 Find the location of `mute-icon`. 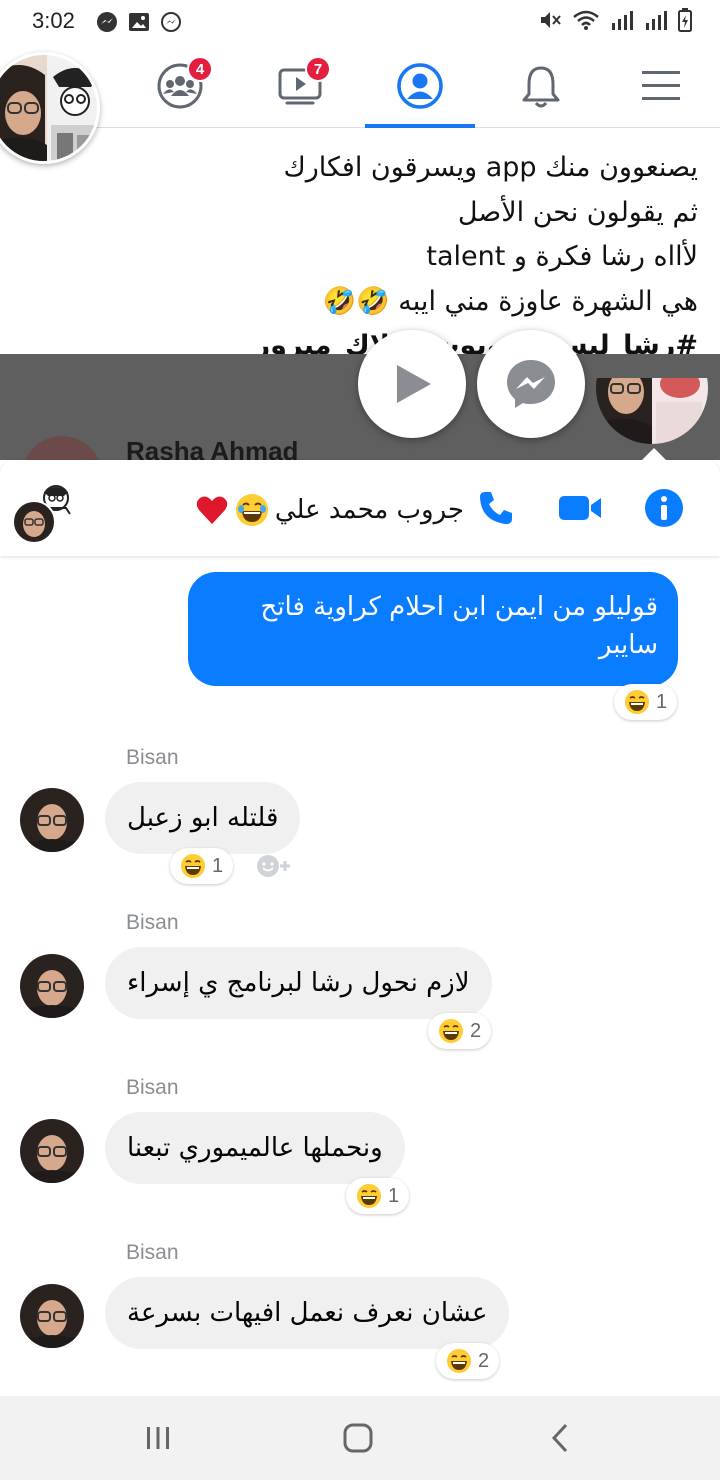

mute-icon is located at coordinates (551, 20).